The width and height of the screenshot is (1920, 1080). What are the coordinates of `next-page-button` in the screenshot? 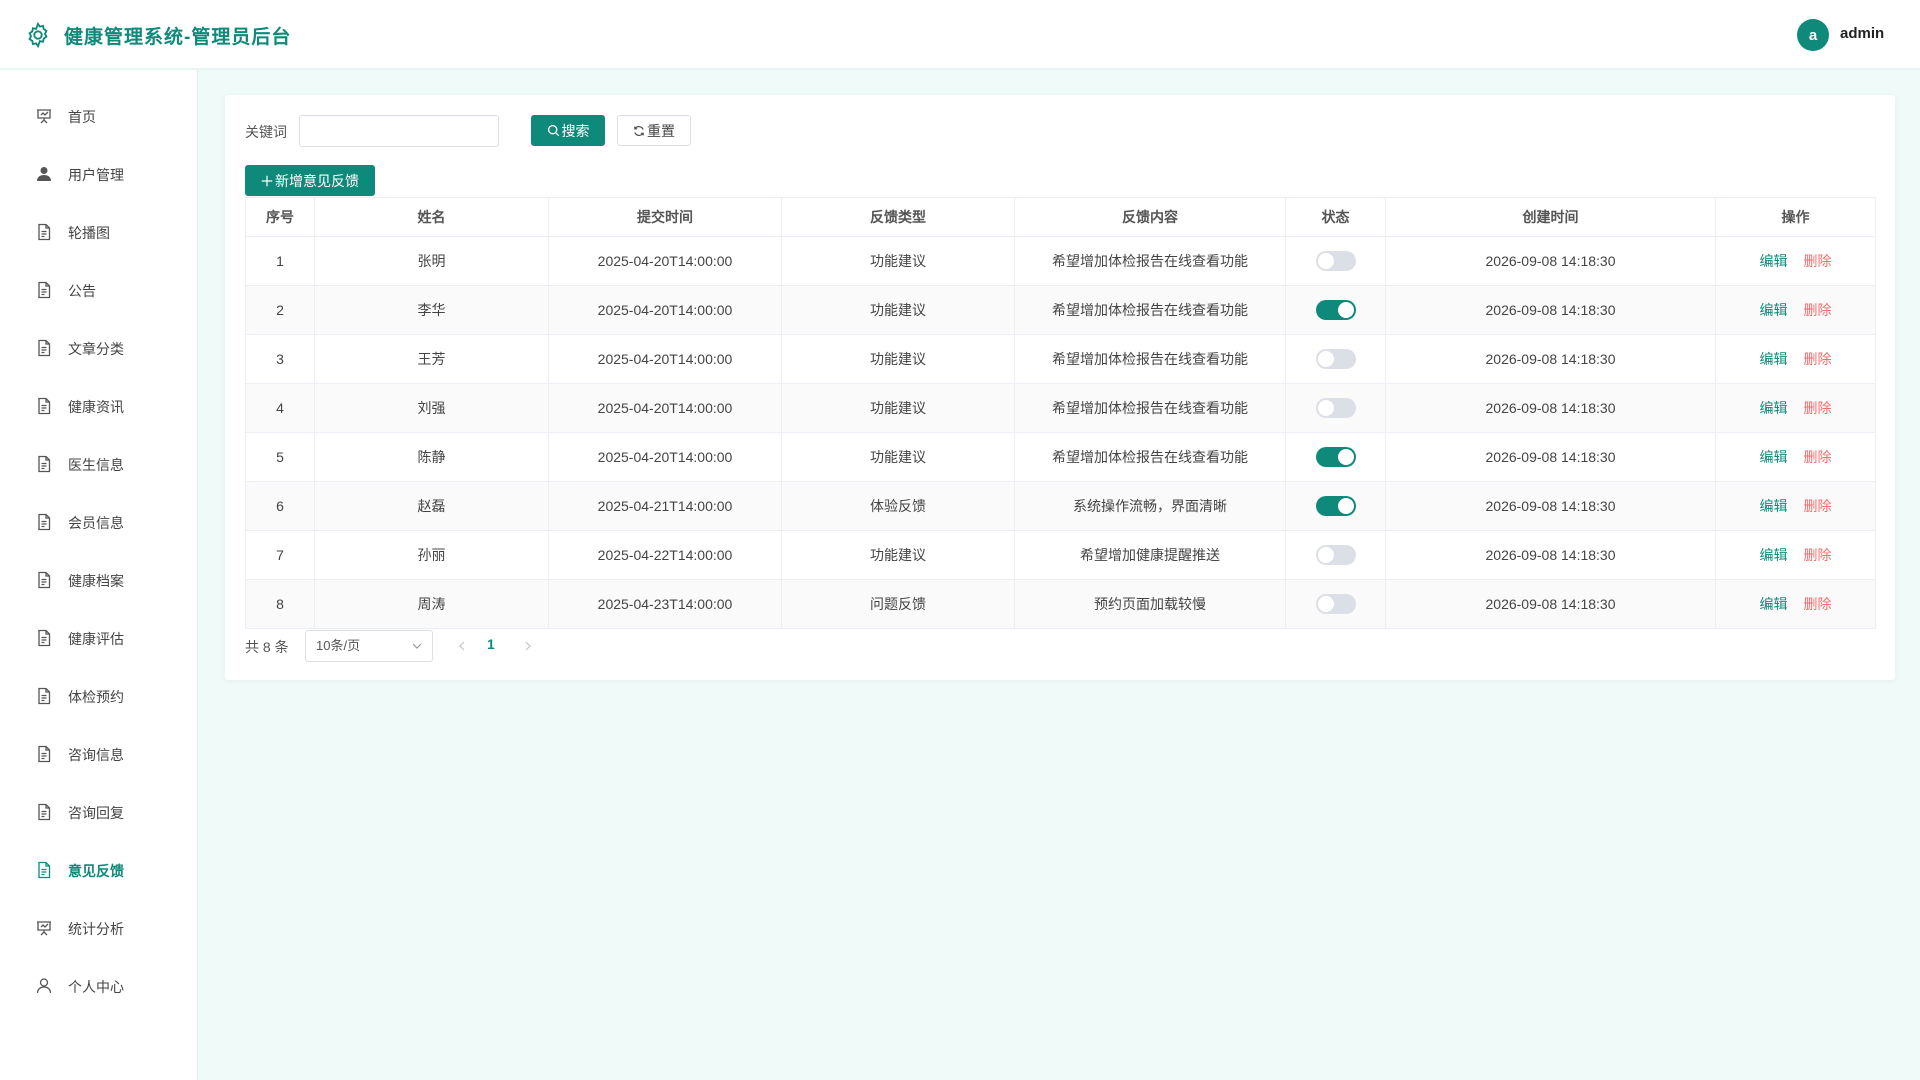 It's located at (531, 646).